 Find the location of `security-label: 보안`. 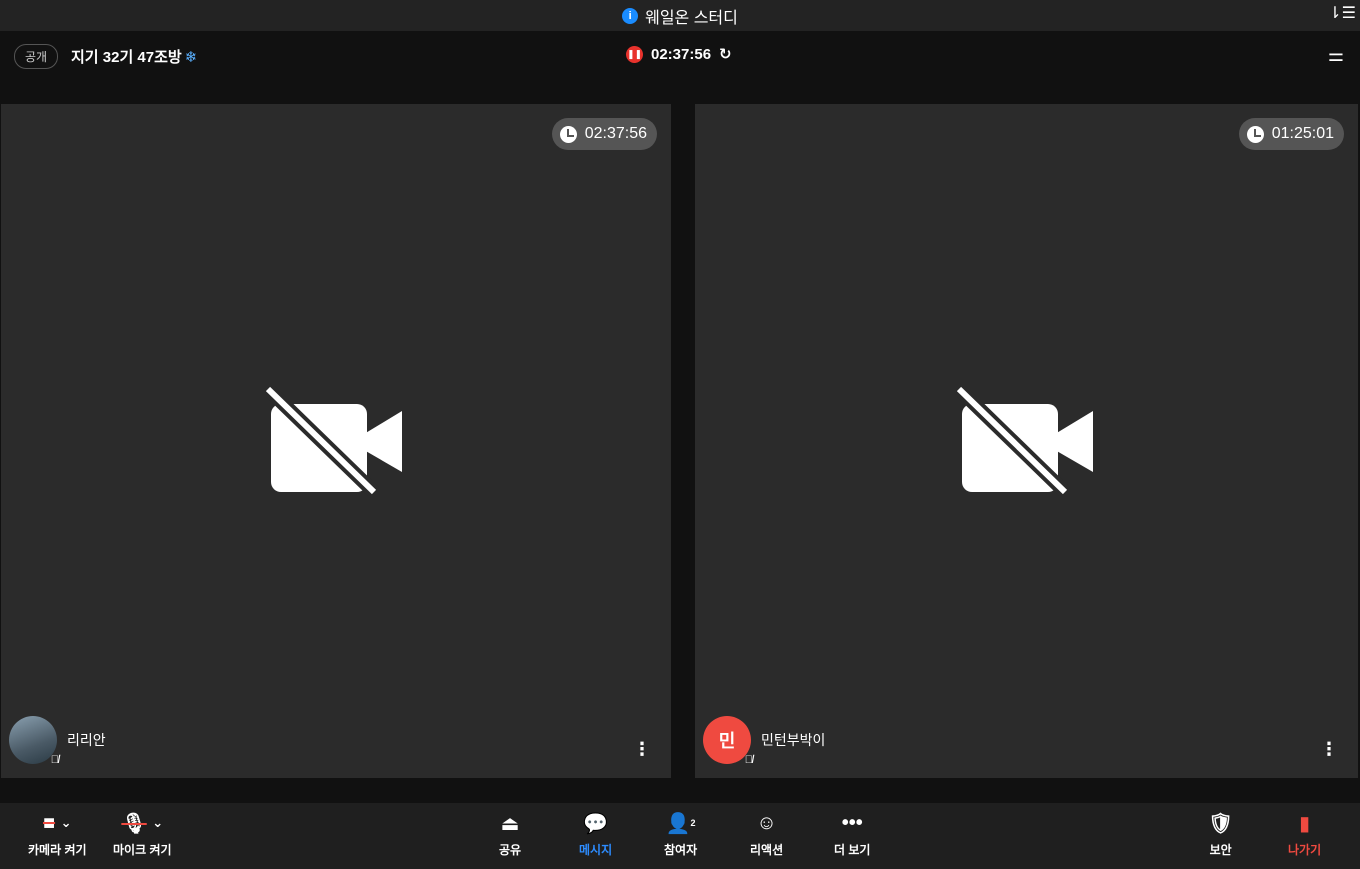

security-label: 보안 is located at coordinates (1220, 850).